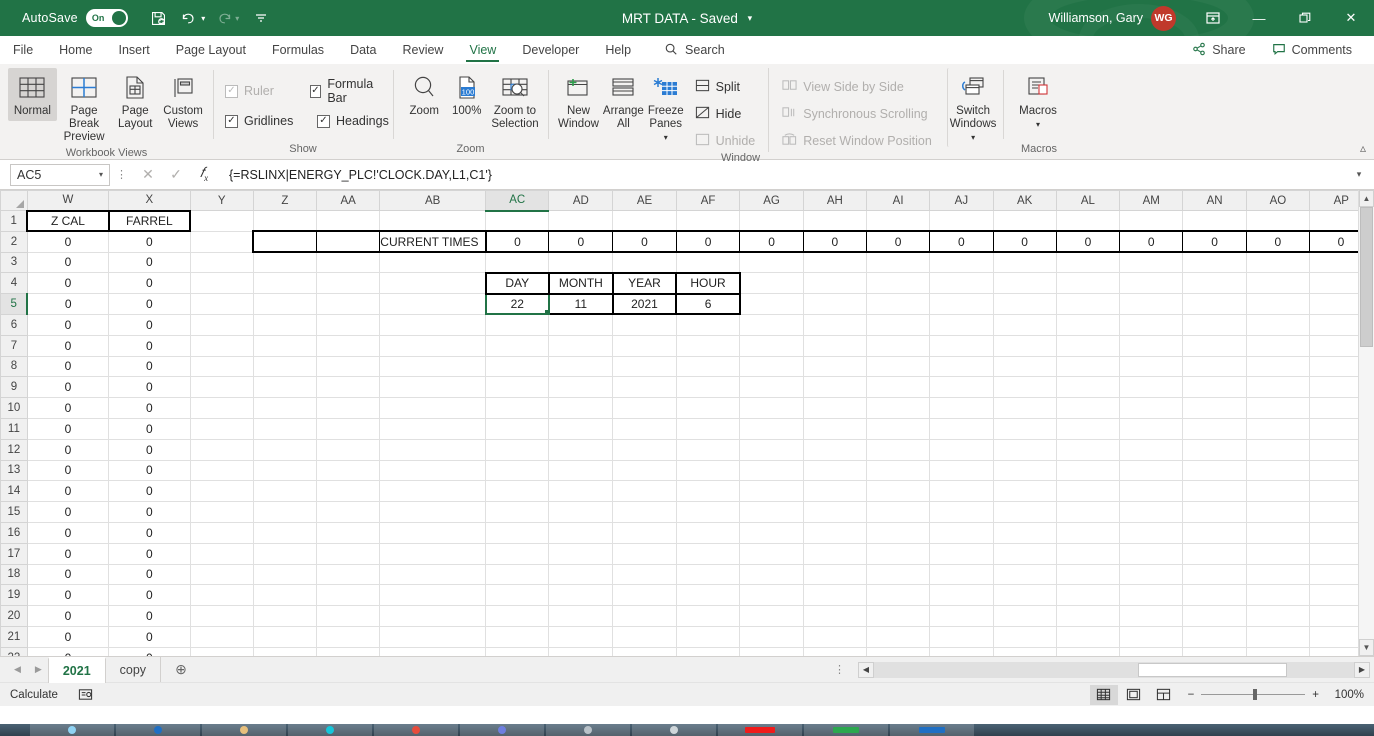  What do you see at coordinates (149, 471) in the screenshot?
I see `cell-X13: 0` at bounding box center [149, 471].